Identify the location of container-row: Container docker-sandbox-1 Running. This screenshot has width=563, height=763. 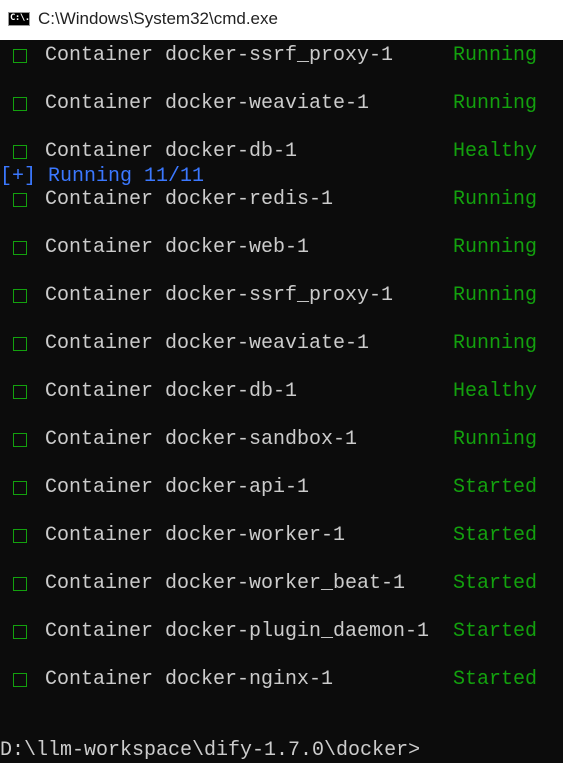
(281, 440).